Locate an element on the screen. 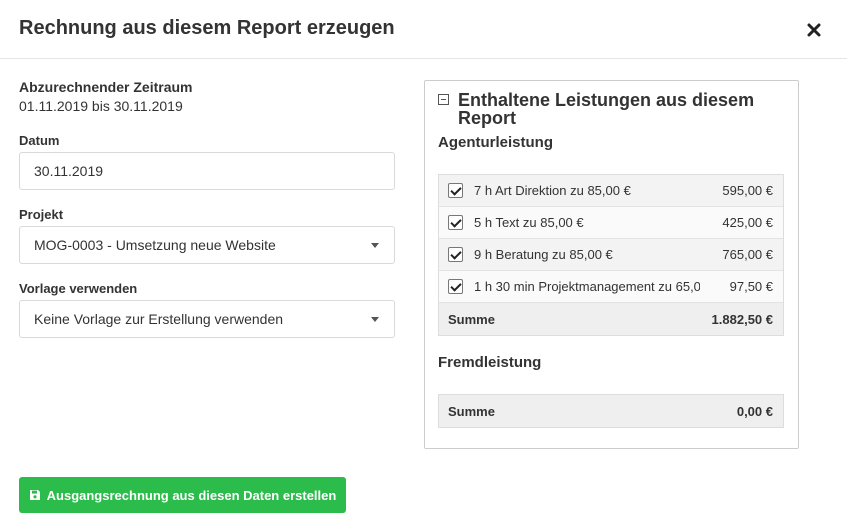 This screenshot has width=847, height=532. period-label: Abzurechnender Zeitraum is located at coordinates (106, 87).